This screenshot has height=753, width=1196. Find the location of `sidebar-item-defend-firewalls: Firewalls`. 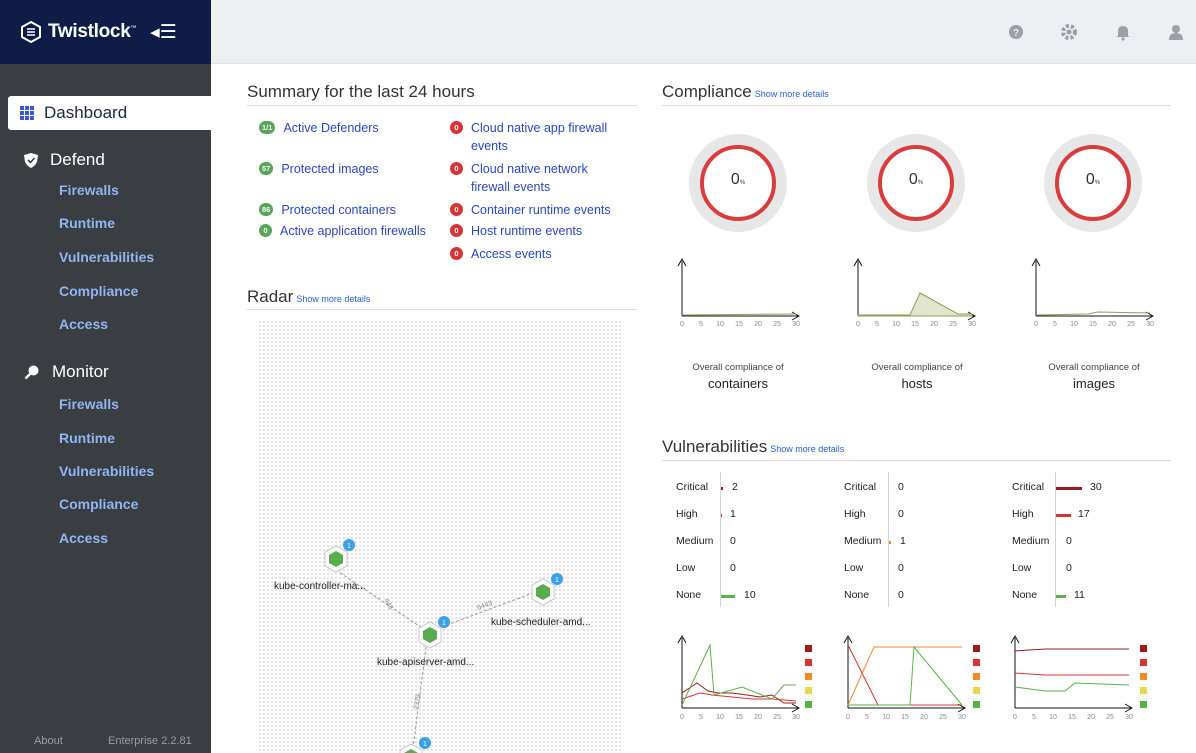

sidebar-item-defend-firewalls: Firewalls is located at coordinates (89, 190).